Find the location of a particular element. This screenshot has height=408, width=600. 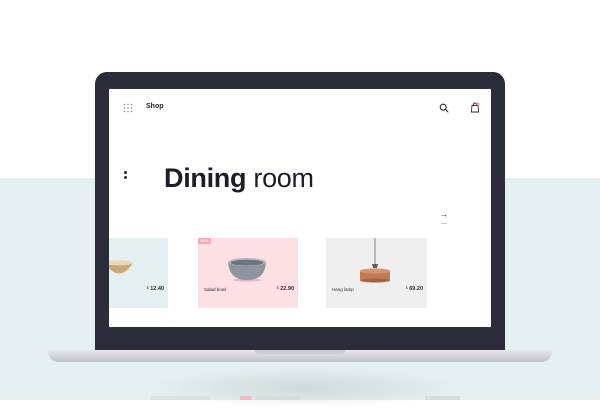

hero-heading-bold: Dining is located at coordinates (205, 178).